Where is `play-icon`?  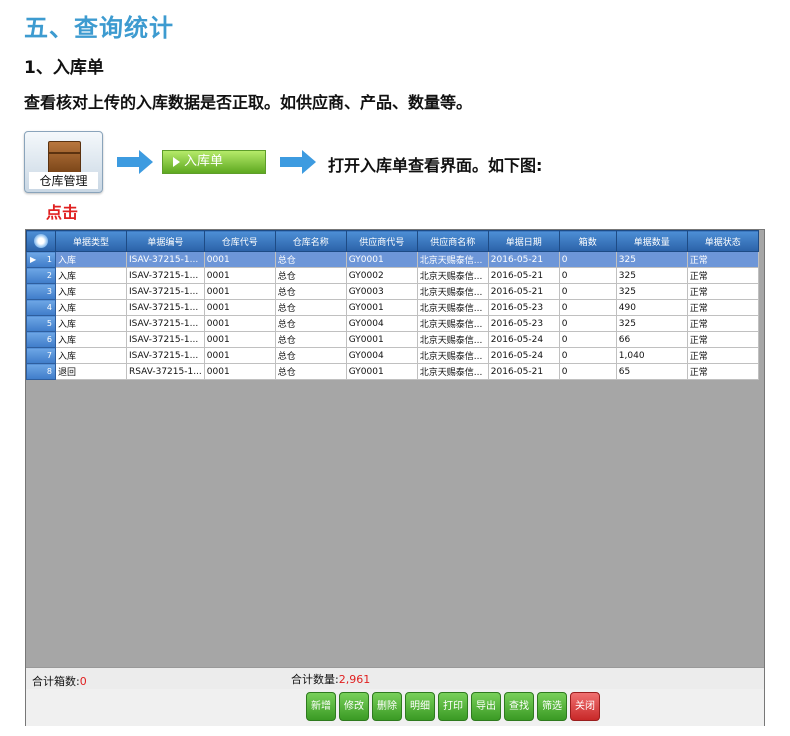
play-icon is located at coordinates (176, 161).